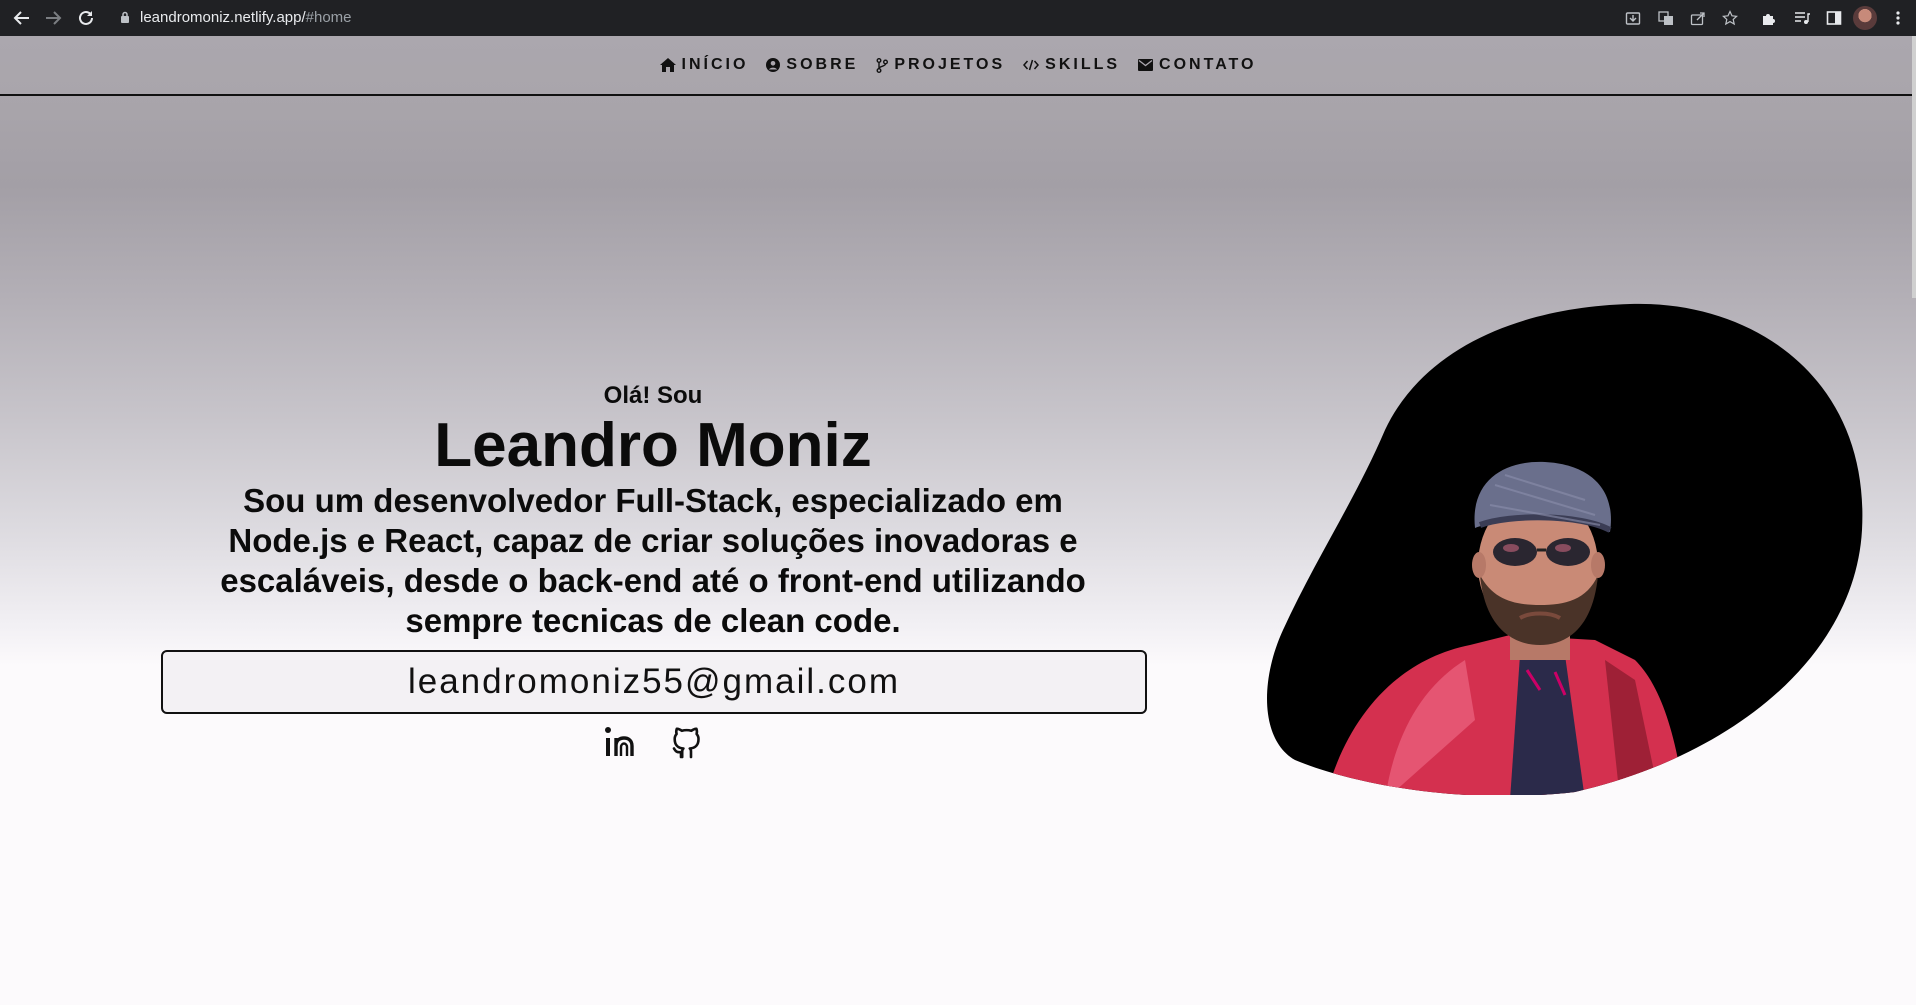 The width and height of the screenshot is (1916, 1005). I want to click on media-button, so click(1802, 18).